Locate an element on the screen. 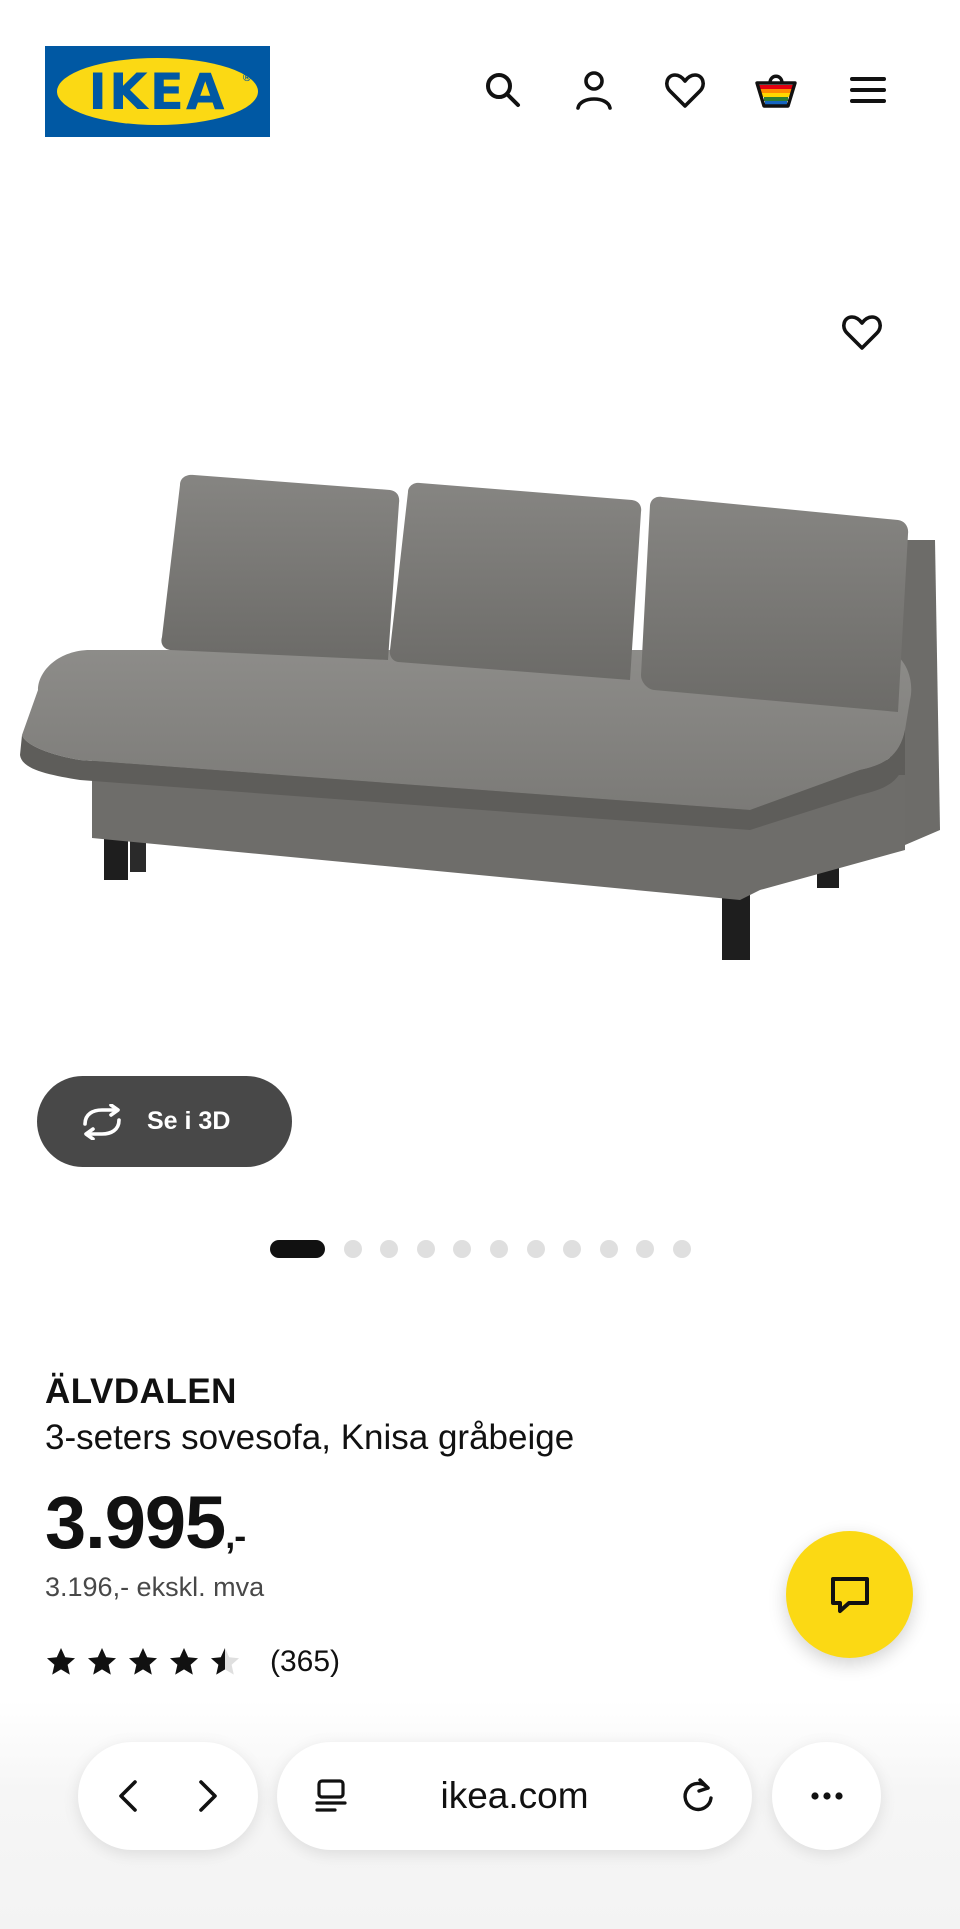  back-icon is located at coordinates (129, 1796).